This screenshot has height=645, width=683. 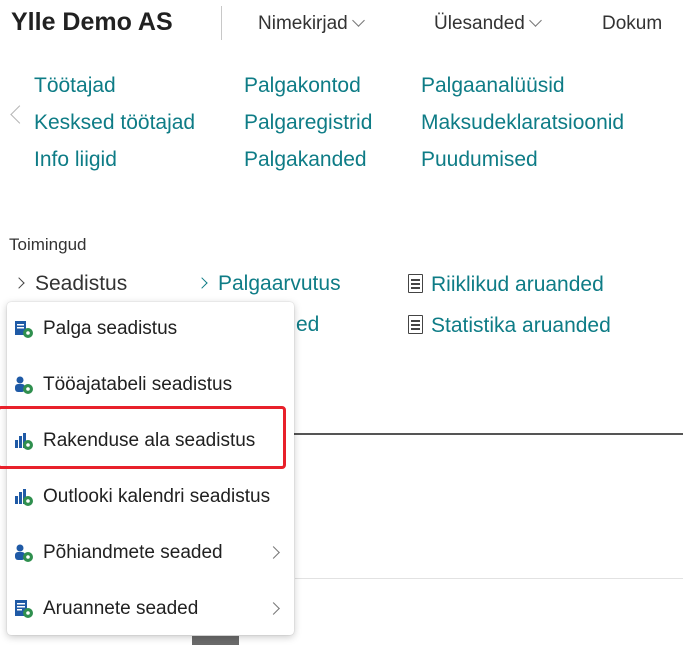 I want to click on setup-icon, so click(x=24, y=329).